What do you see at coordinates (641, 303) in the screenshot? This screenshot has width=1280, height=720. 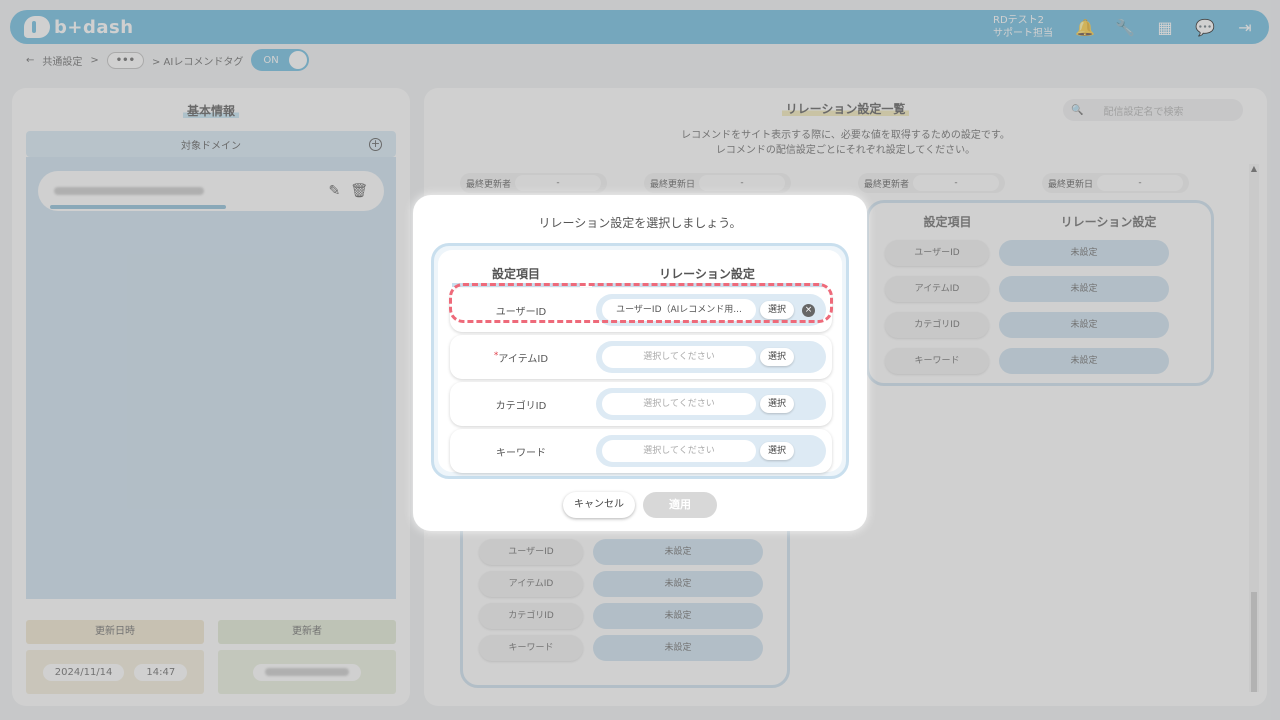 I see `highlight-dashed-outline` at bounding box center [641, 303].